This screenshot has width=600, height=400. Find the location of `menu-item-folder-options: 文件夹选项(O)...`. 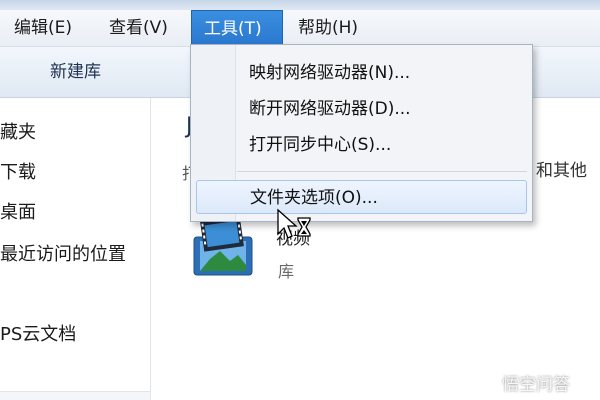

menu-item-folder-options: 文件夹选项(O)... is located at coordinates (361, 197).